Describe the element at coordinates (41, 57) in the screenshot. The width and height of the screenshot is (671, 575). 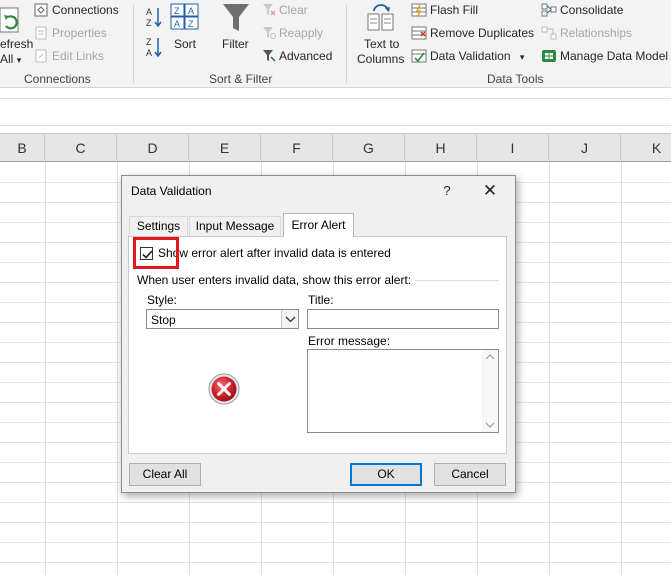
I see `edit-links-icon` at that location.